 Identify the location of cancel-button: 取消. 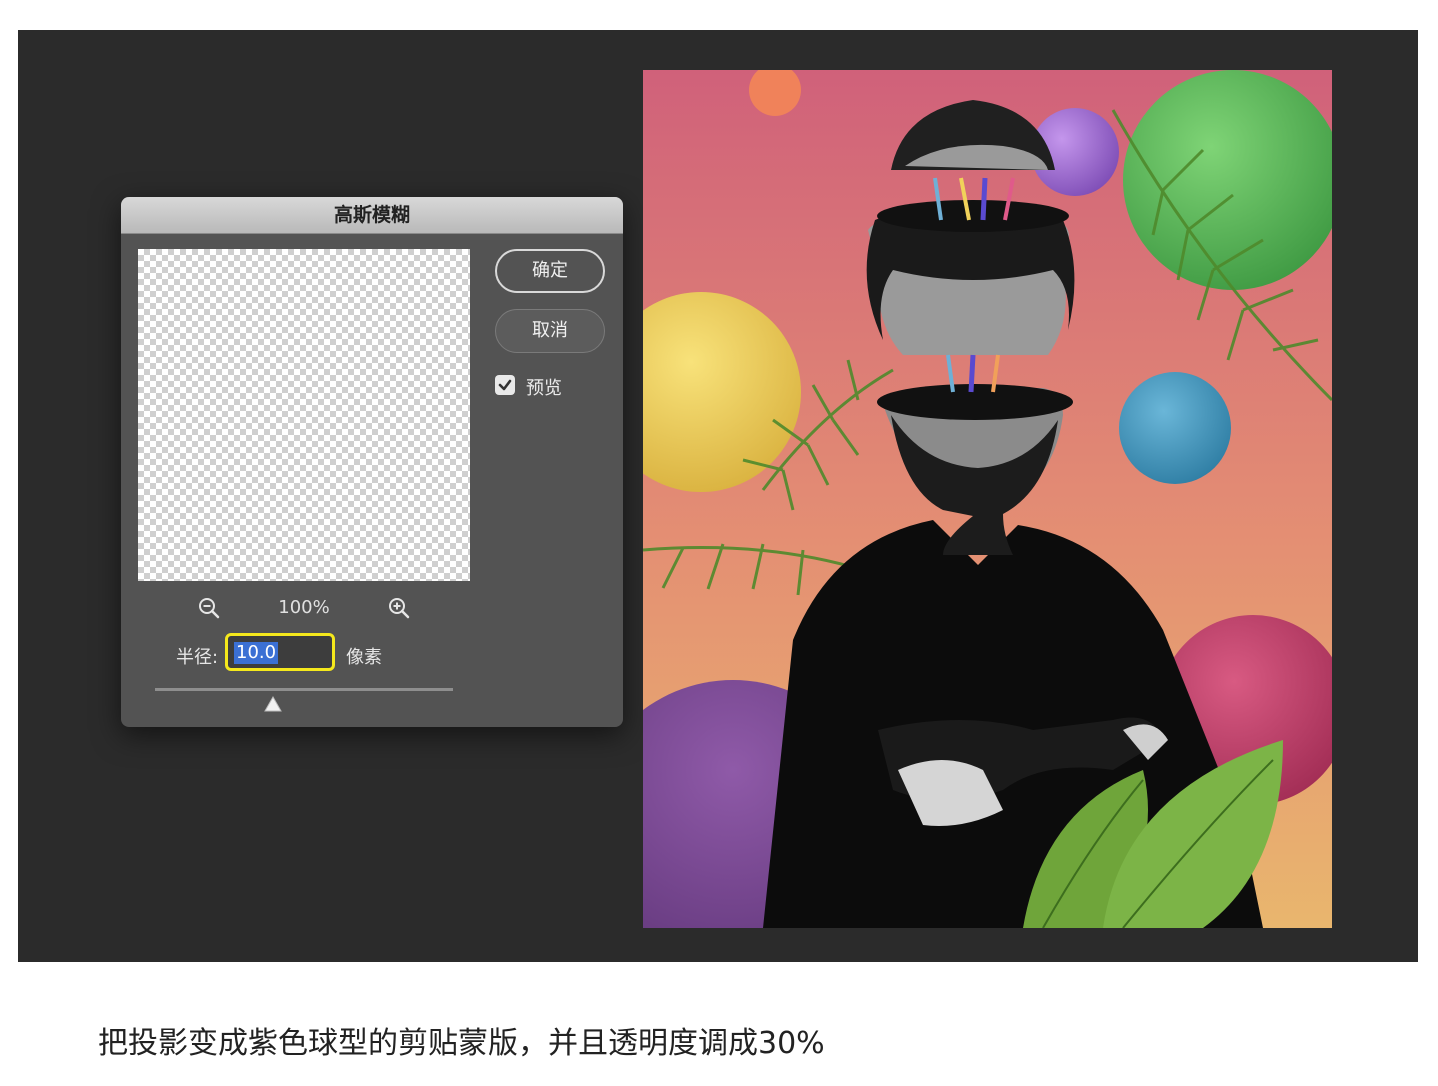
(550, 331).